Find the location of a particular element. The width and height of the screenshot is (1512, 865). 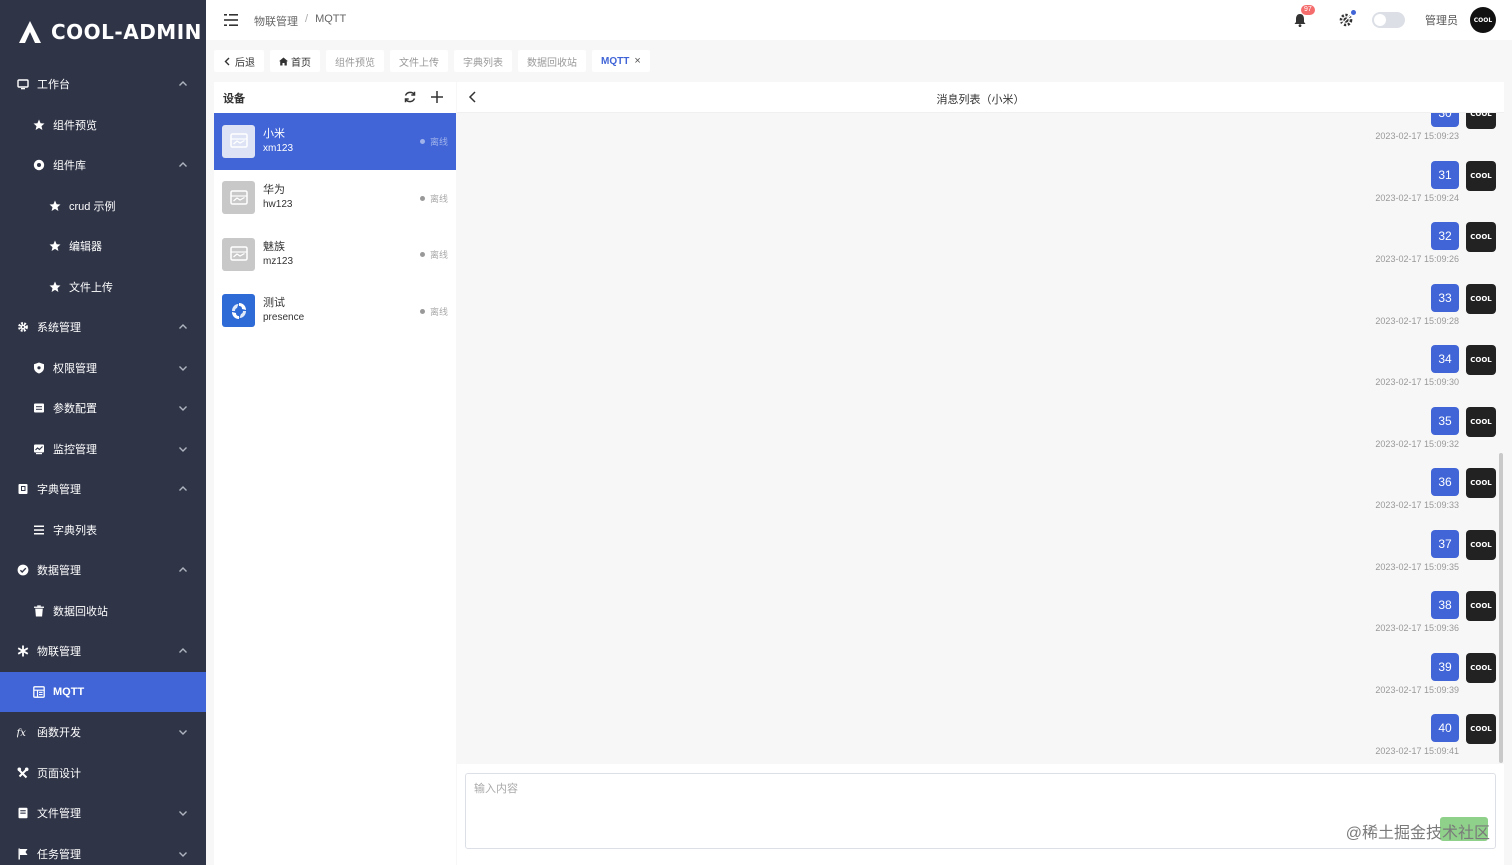

breadcrumb-item: 物联管理 is located at coordinates (276, 21).